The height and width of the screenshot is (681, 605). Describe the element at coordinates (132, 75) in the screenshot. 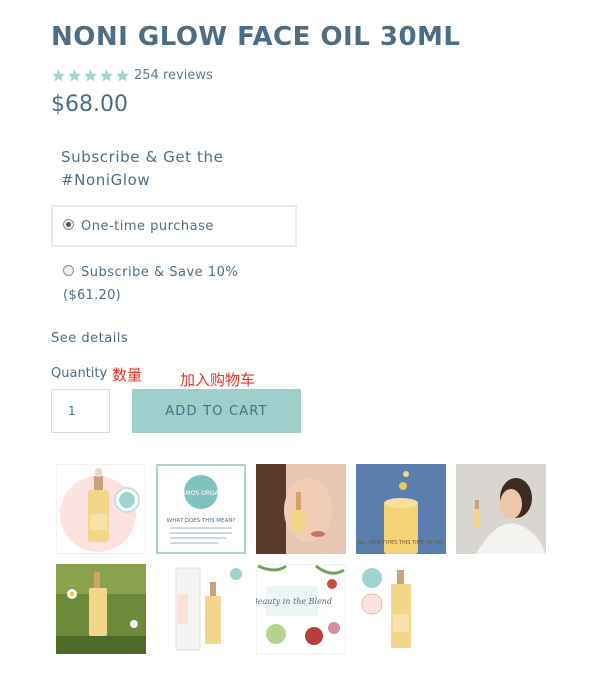

I see `product-rating: 254 reviews` at that location.